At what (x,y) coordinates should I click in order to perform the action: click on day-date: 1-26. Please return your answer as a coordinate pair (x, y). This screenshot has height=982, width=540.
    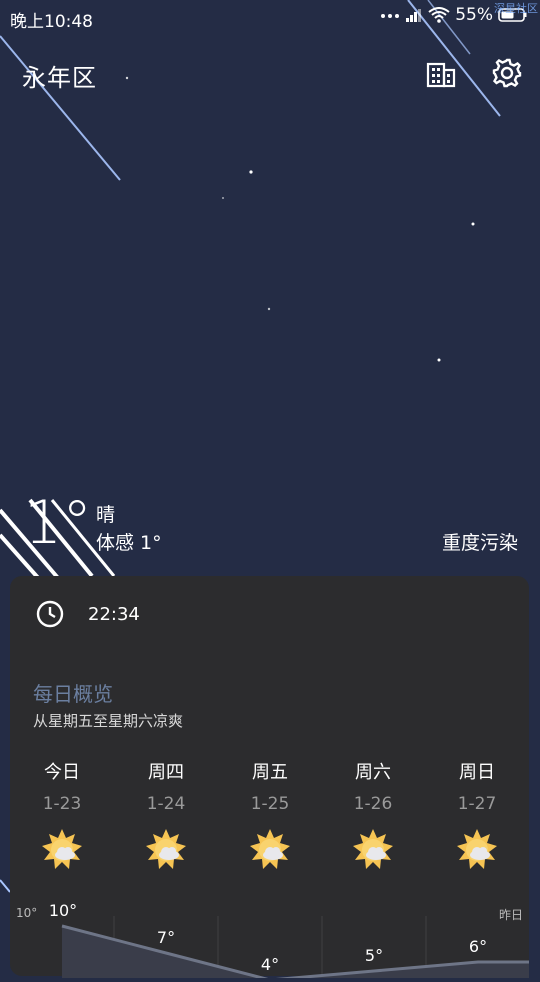
    Looking at the image, I should click on (373, 804).